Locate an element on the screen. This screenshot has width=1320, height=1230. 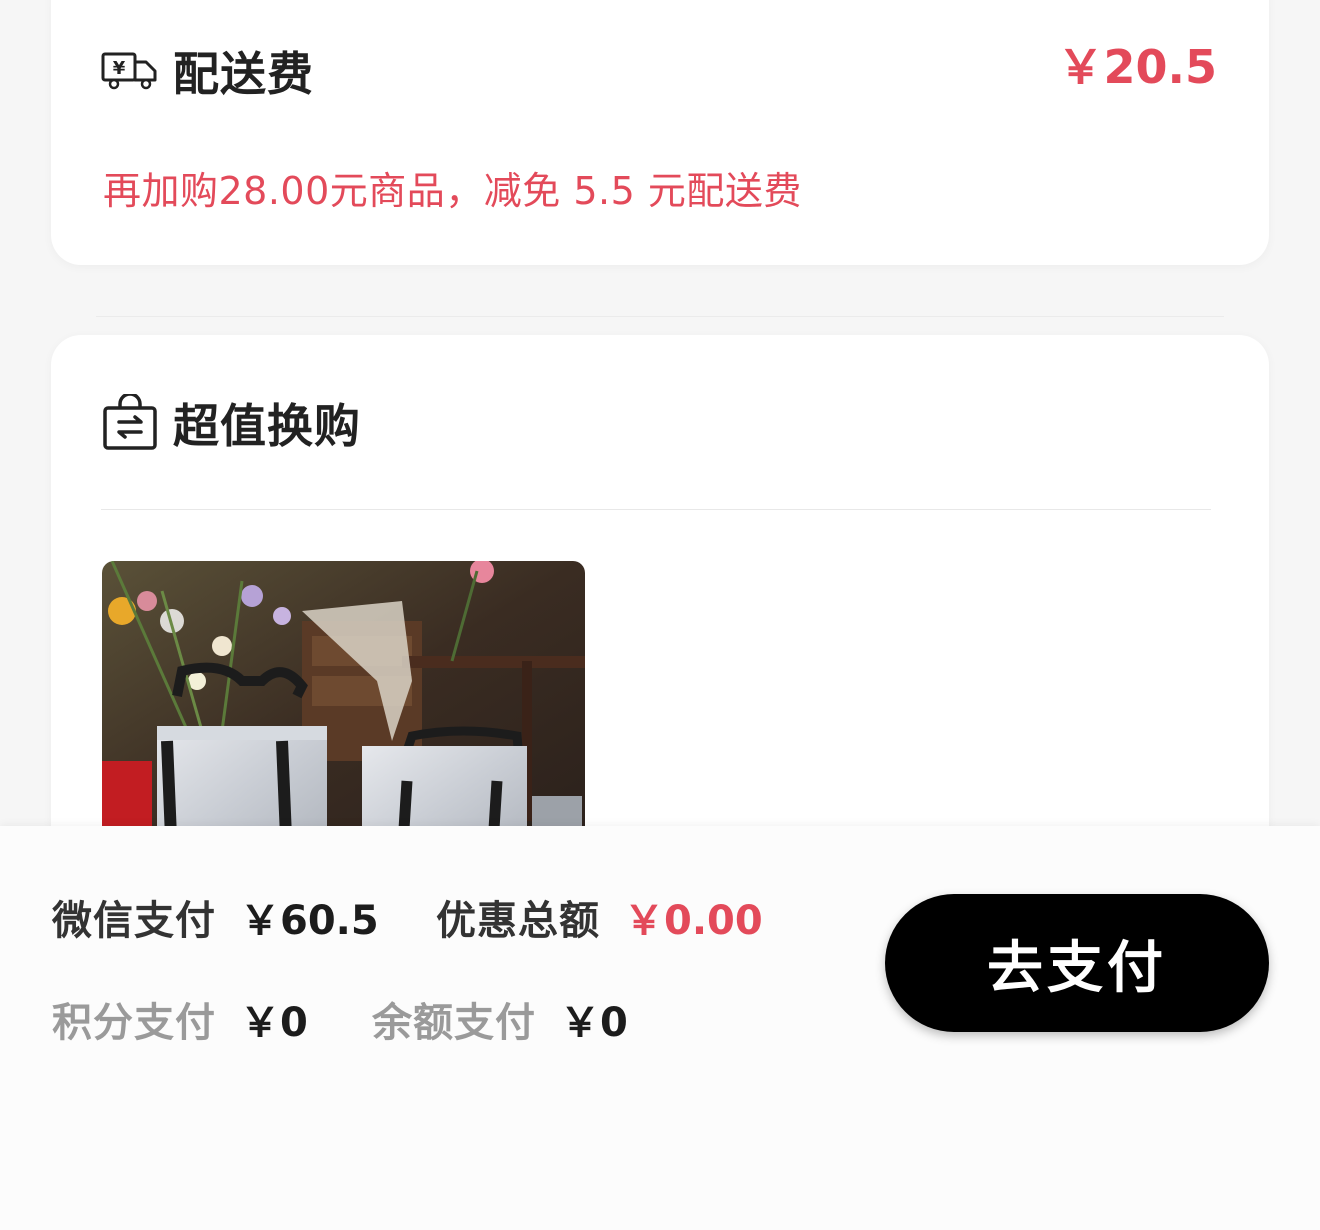
discount-total-value: ￥0.00 is located at coordinates (693, 921).